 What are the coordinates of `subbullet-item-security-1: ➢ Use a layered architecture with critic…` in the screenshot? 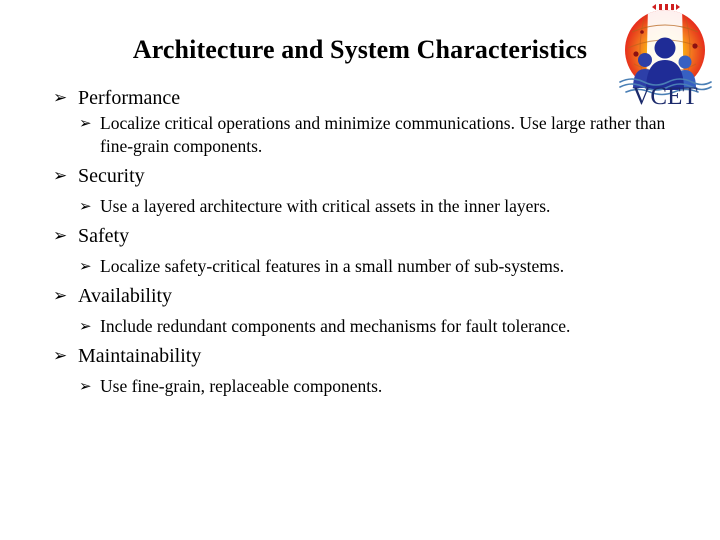 It's located at (360, 206).